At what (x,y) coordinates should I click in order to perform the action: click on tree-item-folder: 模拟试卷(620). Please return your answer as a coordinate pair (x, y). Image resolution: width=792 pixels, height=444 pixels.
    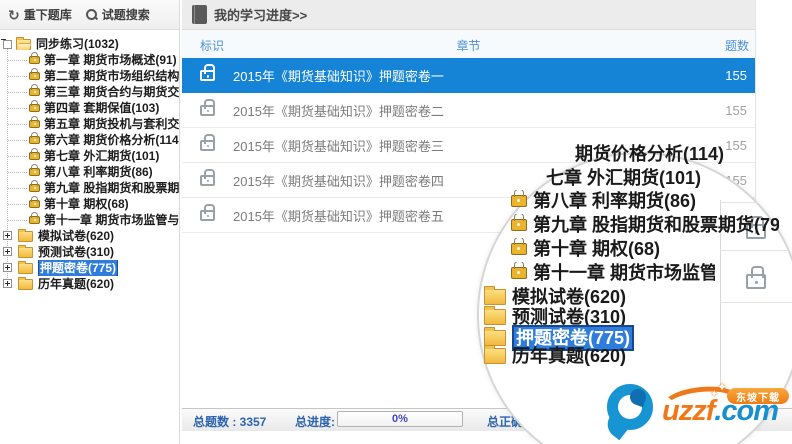
    Looking at the image, I should click on (89, 236).